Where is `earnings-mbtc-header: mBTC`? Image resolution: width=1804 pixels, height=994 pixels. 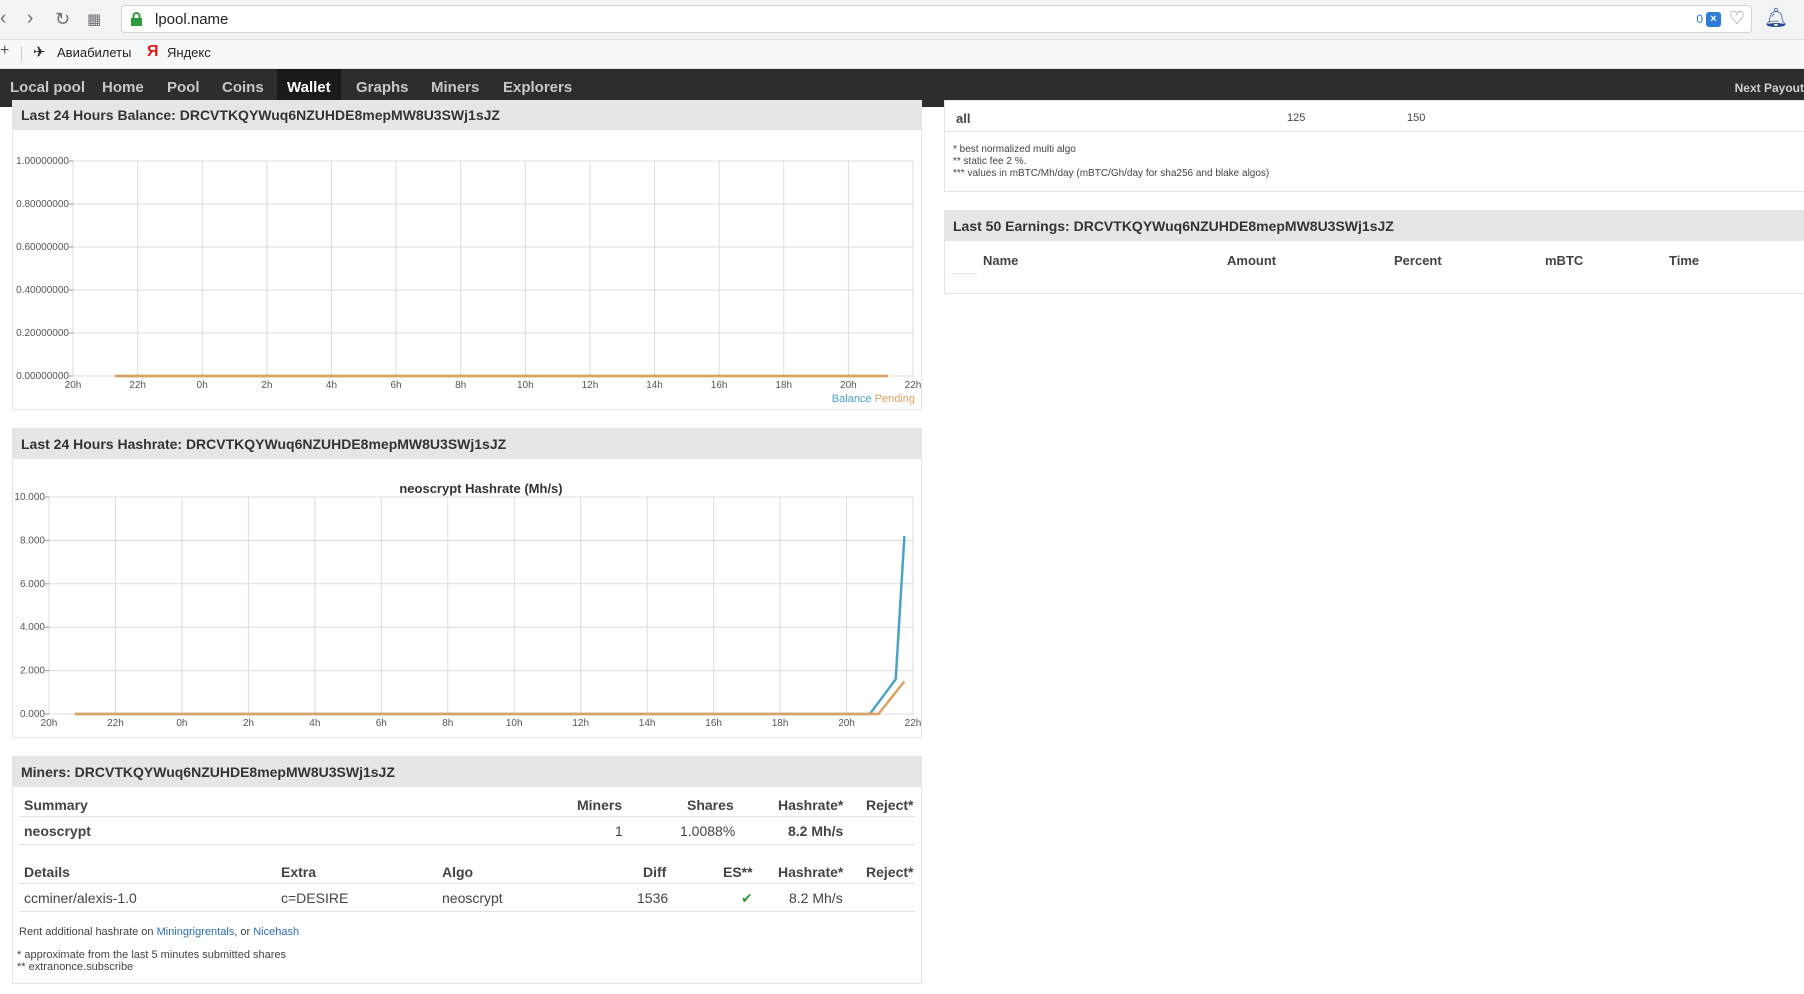
earnings-mbtc-header: mBTC is located at coordinates (1564, 260).